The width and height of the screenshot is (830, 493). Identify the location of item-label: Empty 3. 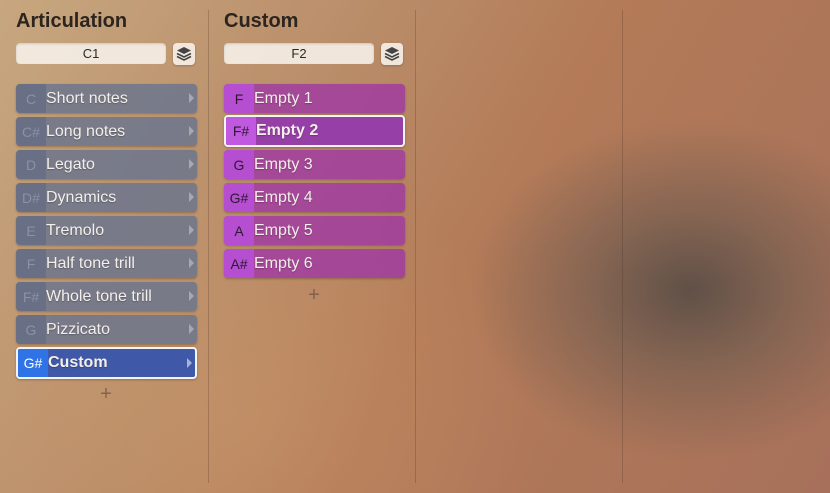
(283, 164).